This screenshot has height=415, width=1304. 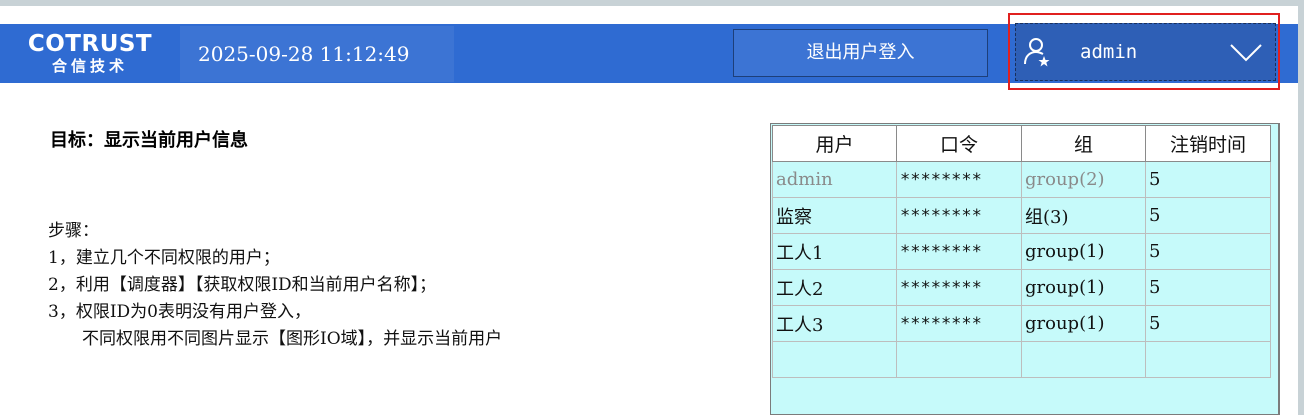 What do you see at coordinates (834, 323) in the screenshot?
I see `cell-user: 工人3` at bounding box center [834, 323].